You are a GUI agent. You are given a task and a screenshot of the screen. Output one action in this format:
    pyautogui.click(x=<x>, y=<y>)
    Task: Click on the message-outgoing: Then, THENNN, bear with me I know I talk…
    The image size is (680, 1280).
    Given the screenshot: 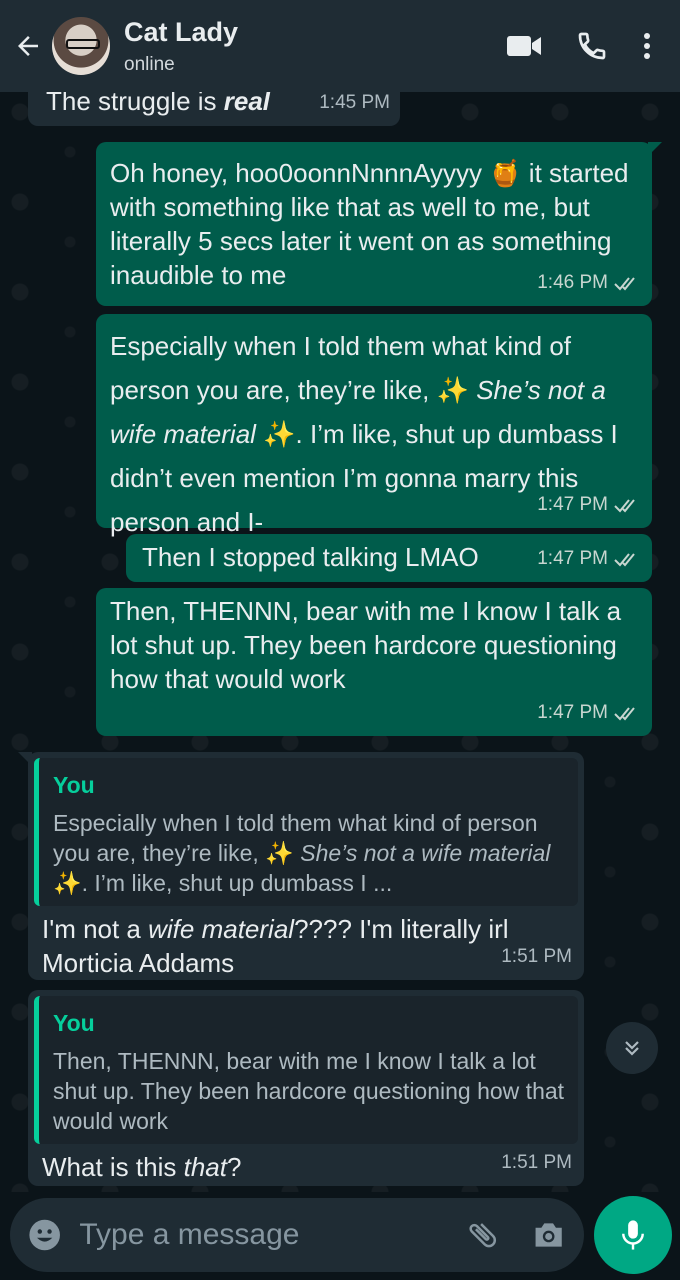 What is the action you would take?
    pyautogui.click(x=374, y=662)
    